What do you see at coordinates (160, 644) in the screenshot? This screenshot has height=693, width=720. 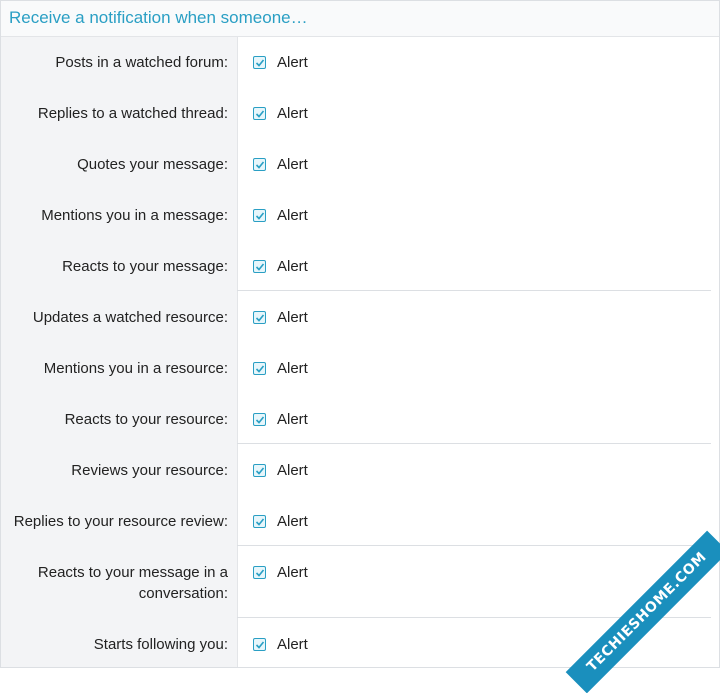 I see `row-label: Starts following you:` at bounding box center [160, 644].